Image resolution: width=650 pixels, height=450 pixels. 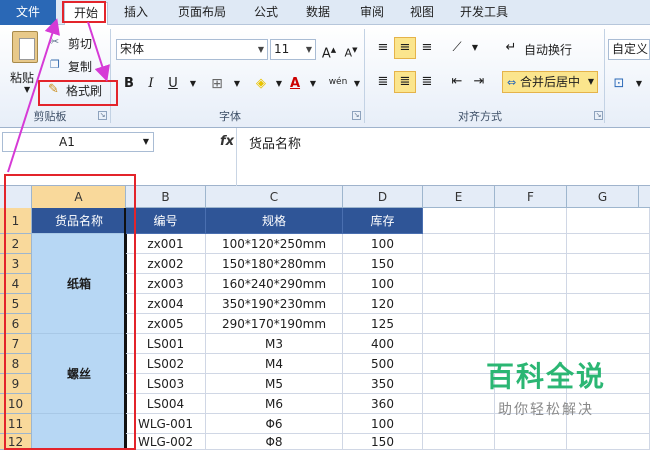 What do you see at coordinates (545, 376) in the screenshot?
I see `watermark-title: 百科全说` at bounding box center [545, 376].